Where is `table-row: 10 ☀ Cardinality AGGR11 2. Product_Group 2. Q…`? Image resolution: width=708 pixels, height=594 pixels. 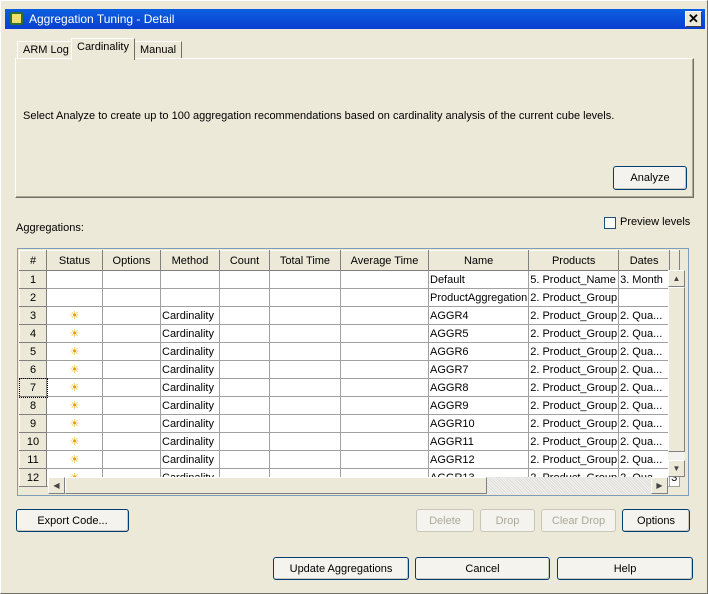
table-row: 10 ☀ Cardinality AGGR11 2. Product_Group 2. Q… is located at coordinates (350, 441).